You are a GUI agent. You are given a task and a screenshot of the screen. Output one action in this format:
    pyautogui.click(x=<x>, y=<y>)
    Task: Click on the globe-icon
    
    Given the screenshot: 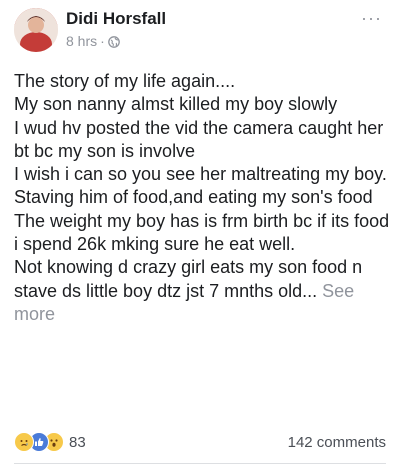 What is the action you would take?
    pyautogui.click(x=113, y=41)
    